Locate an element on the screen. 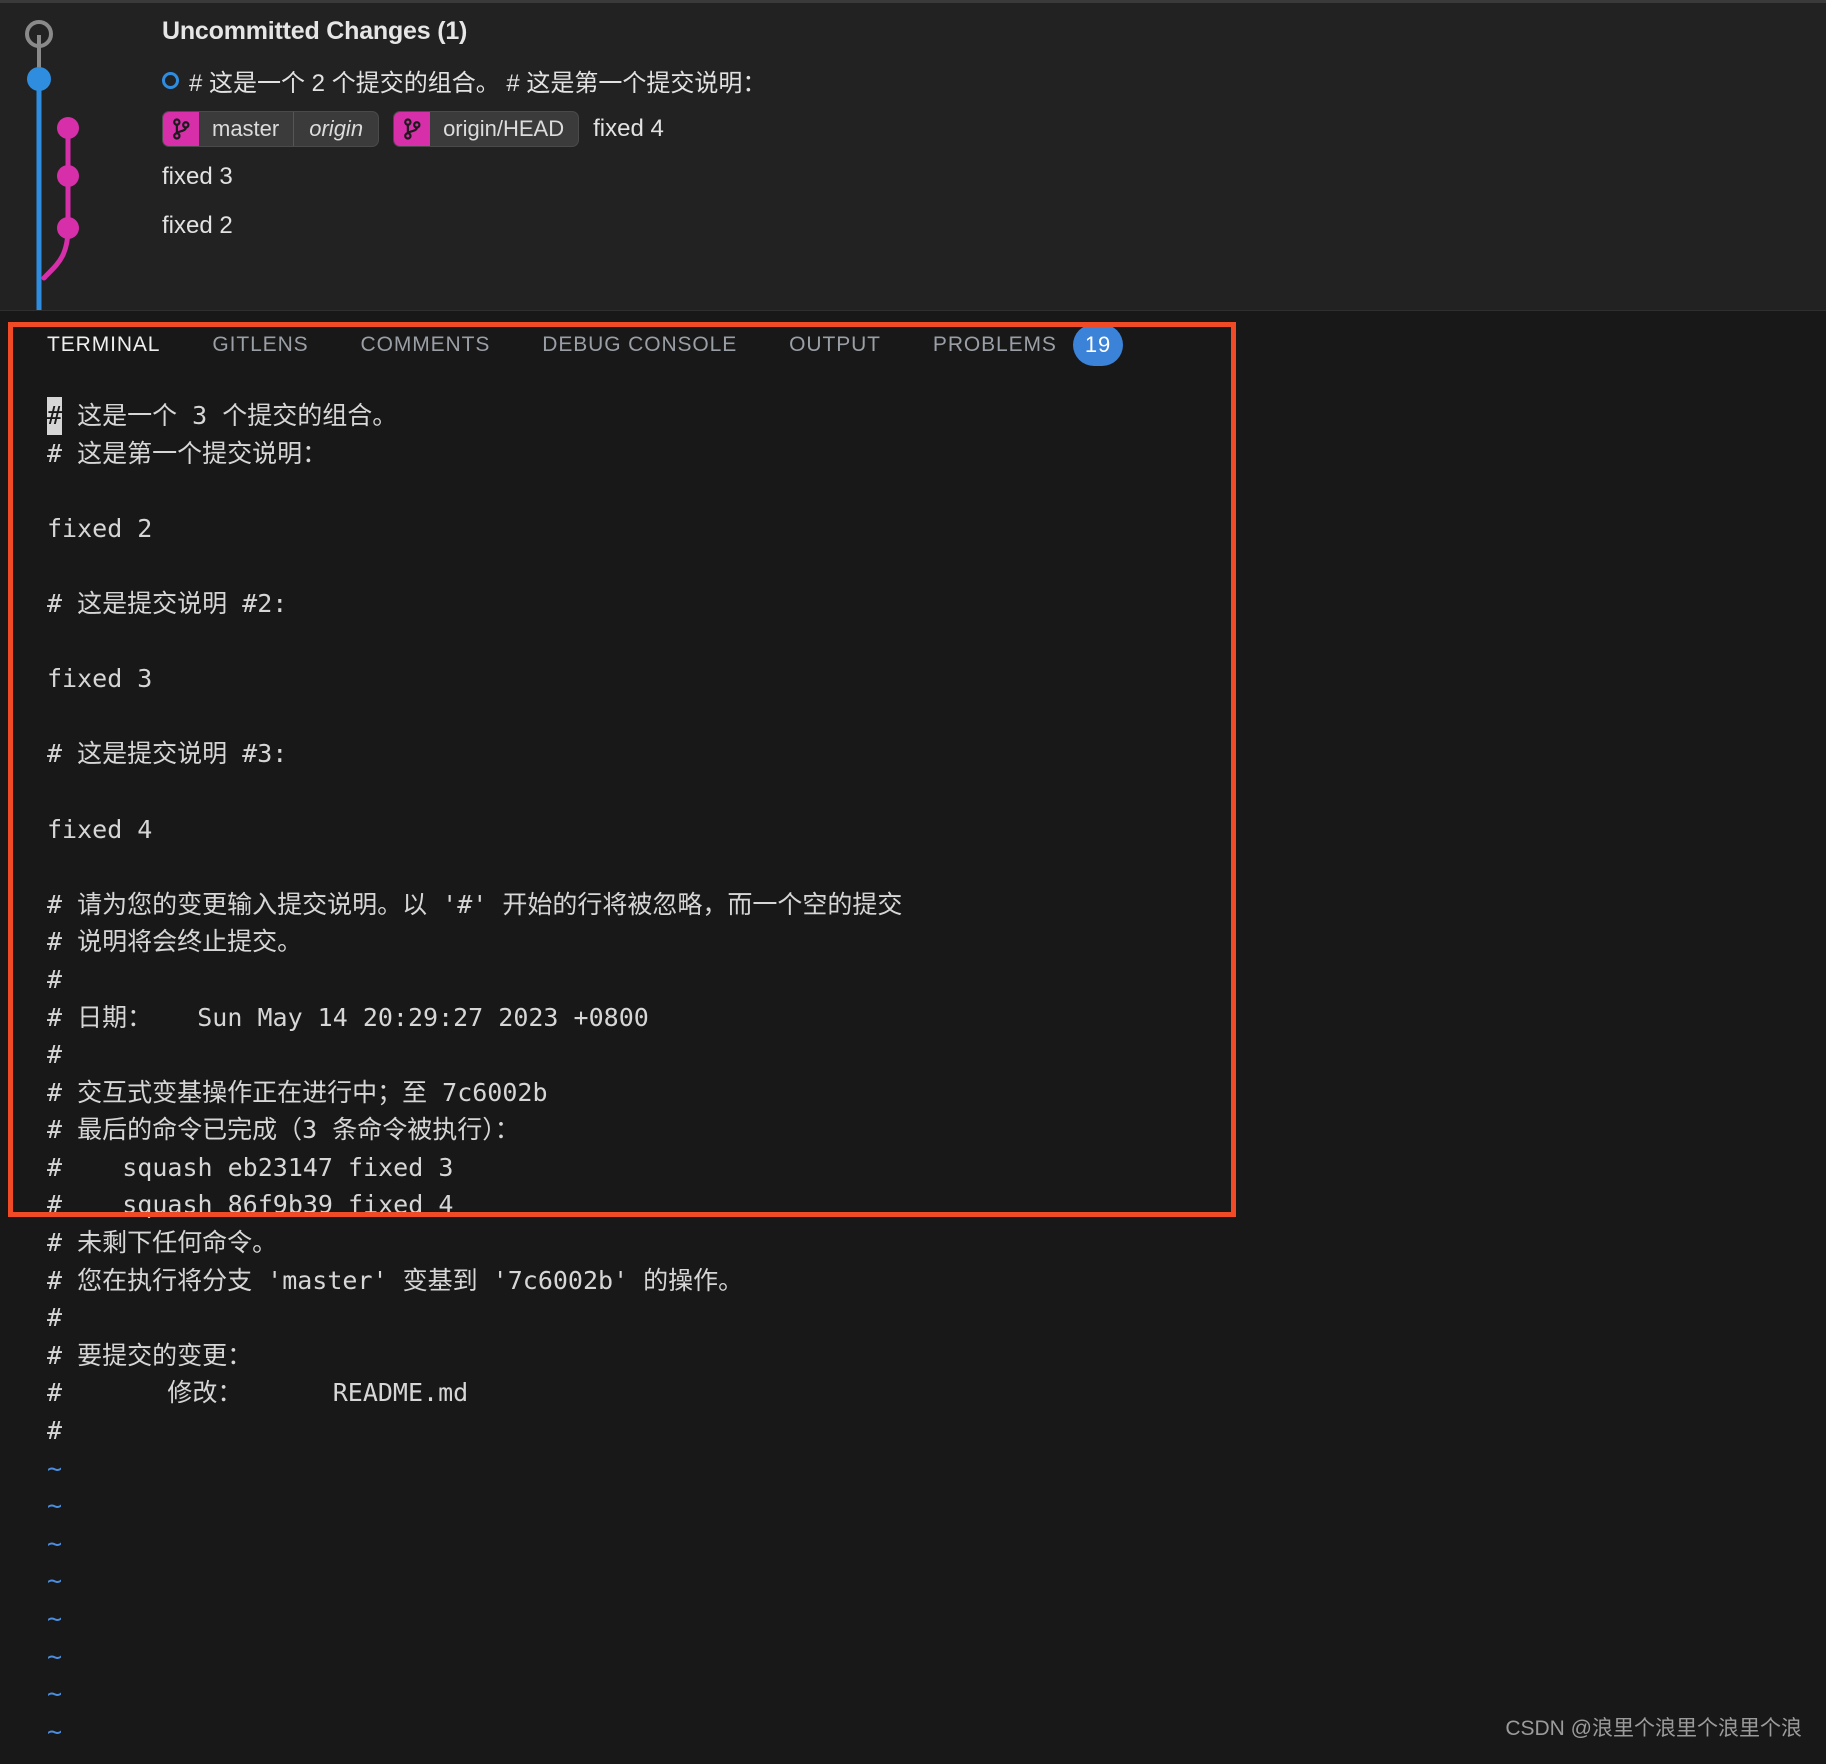 The height and width of the screenshot is (1764, 1826). head-commit-message: fixed 4 is located at coordinates (628, 128).